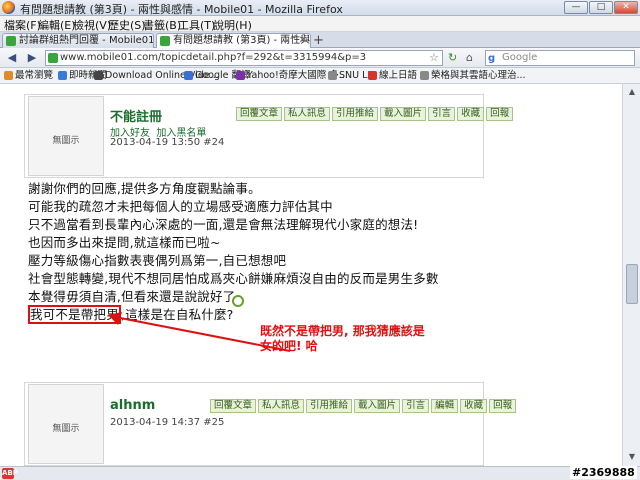 The height and width of the screenshot is (480, 640). What do you see at coordinates (12, 58) in the screenshot?
I see `back-arrow-icon: ◀` at bounding box center [12, 58].